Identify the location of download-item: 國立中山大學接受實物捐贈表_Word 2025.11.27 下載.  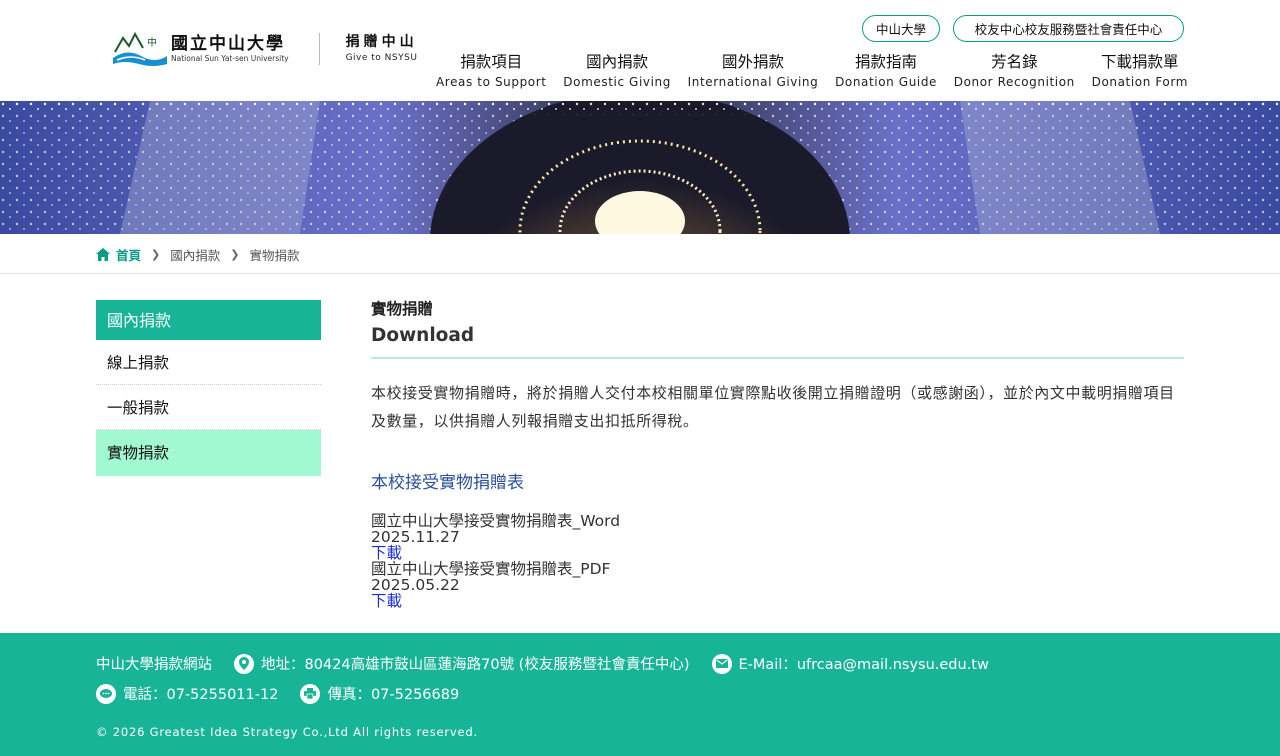
(777, 537).